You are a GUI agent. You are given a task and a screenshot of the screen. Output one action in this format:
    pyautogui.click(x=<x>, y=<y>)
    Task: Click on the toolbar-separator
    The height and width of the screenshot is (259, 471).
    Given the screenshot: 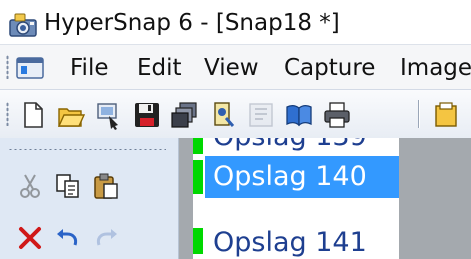 What is the action you would take?
    pyautogui.click(x=418, y=114)
    